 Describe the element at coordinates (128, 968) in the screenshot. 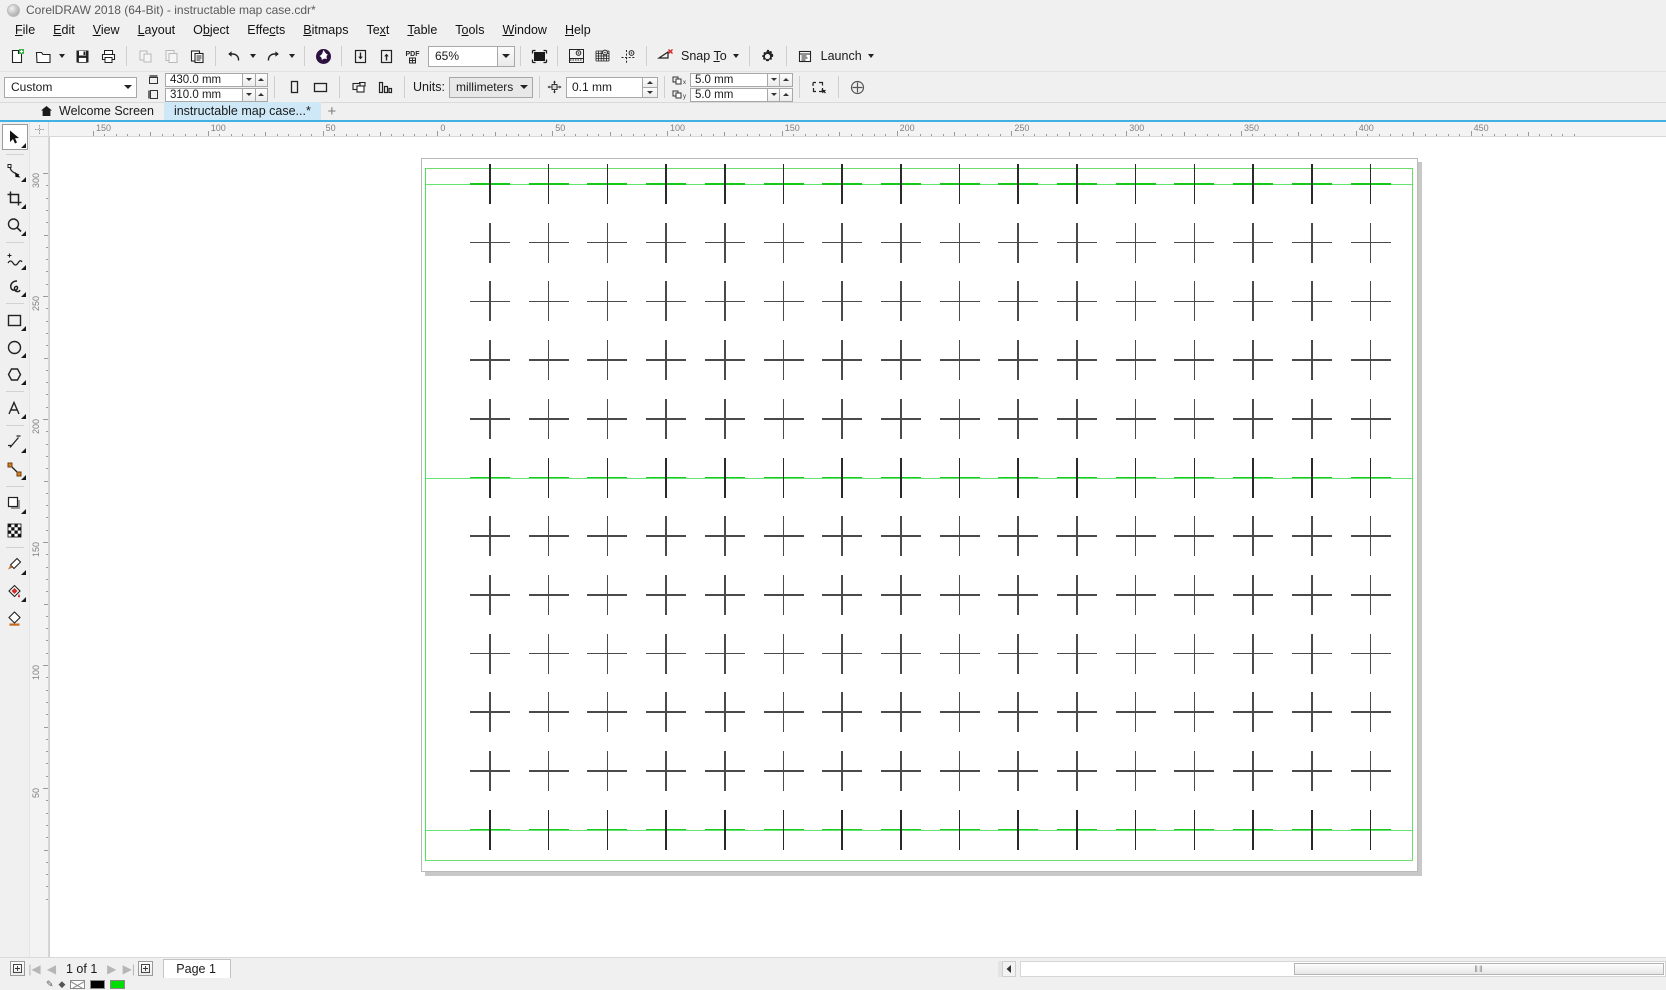

I see `go-to-last-page-button: ▶|` at that location.